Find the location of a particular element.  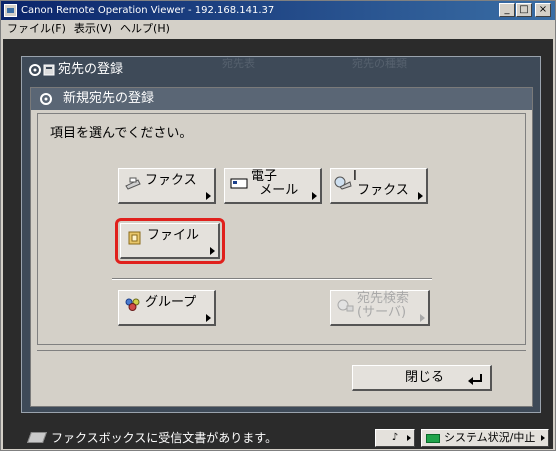

file-button: ファイル is located at coordinates (170, 241).